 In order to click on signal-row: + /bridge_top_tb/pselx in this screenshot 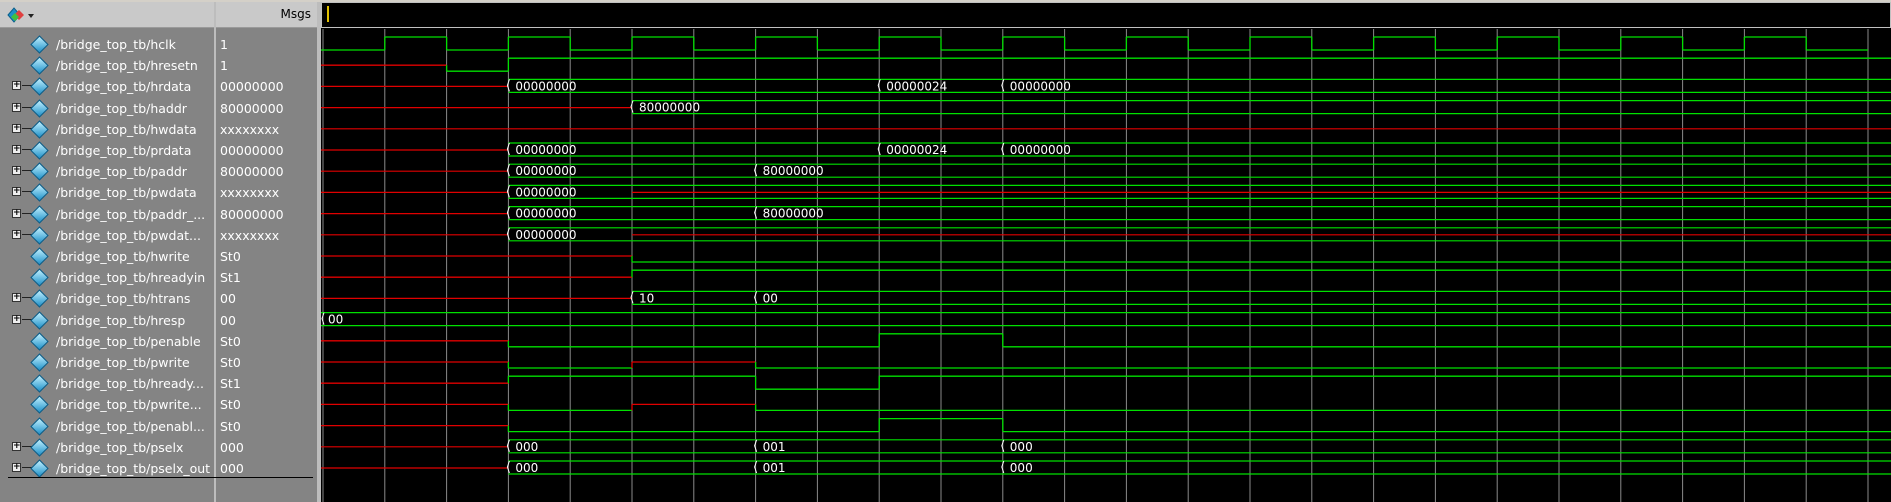, I will do `click(107, 447)`.